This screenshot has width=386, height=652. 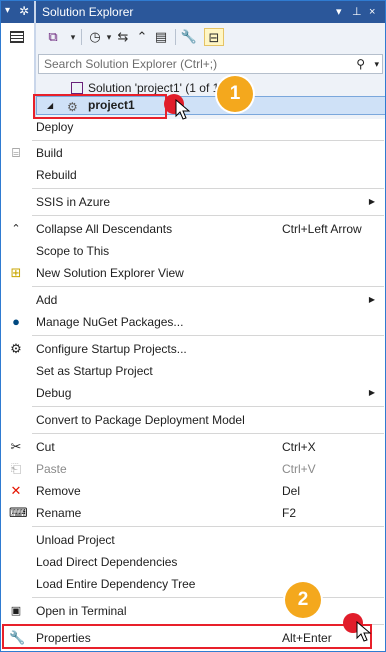 I want to click on preview-selected-items-icon: ⊟, so click(x=214, y=37).